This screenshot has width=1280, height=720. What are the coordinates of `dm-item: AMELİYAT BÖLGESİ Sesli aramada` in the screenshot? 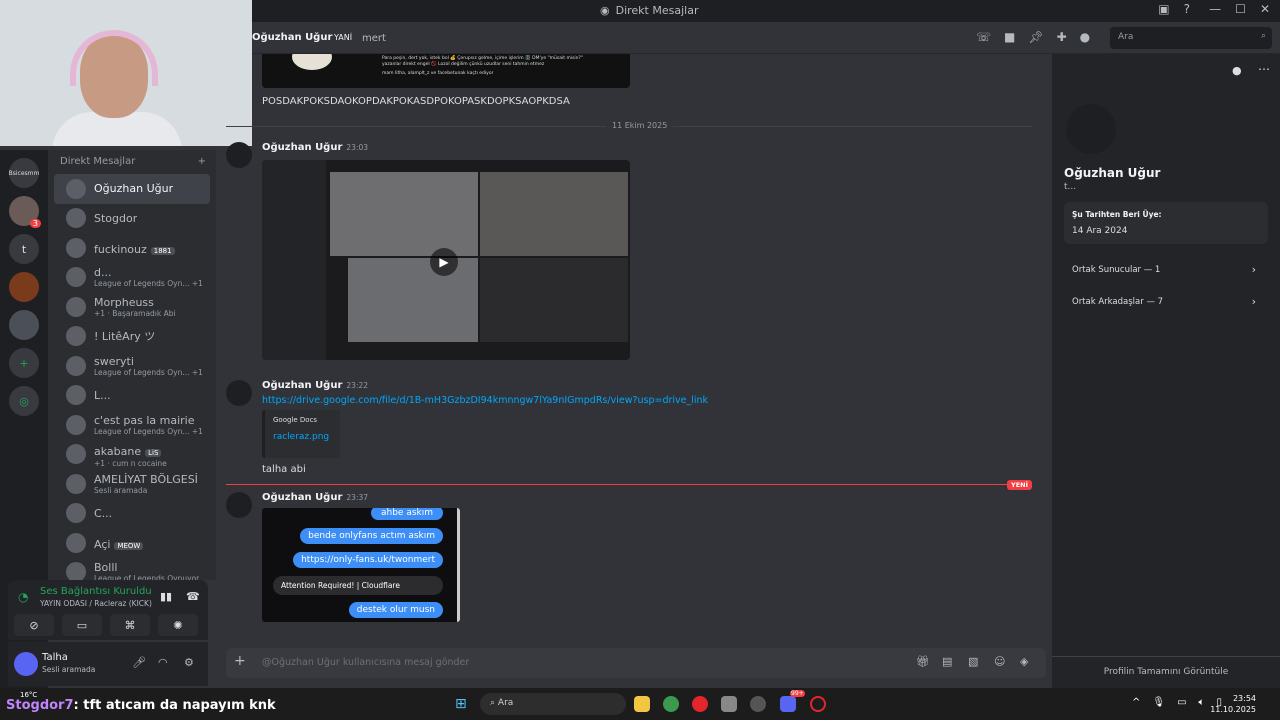 It's located at (132, 484).